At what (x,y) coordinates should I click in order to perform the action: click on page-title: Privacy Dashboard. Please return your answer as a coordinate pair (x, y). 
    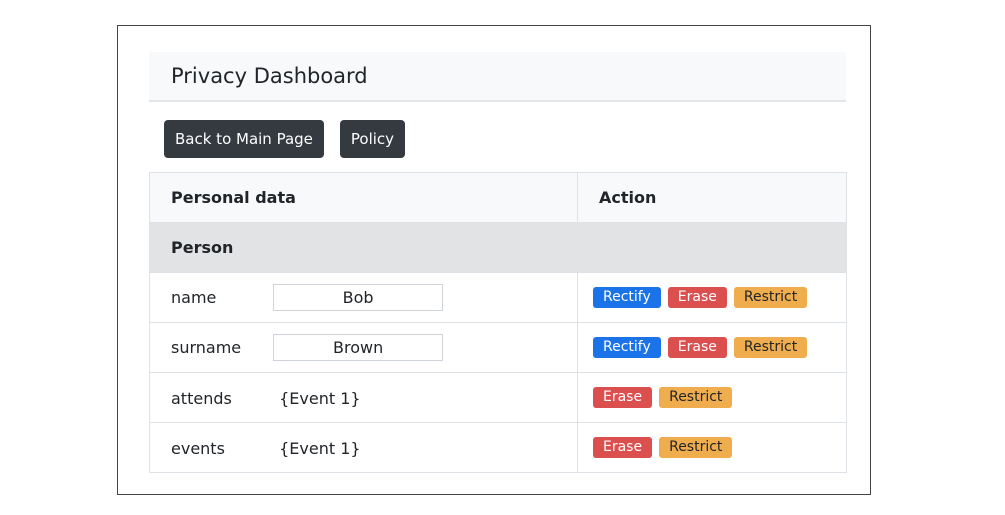
    Looking at the image, I should click on (269, 76).